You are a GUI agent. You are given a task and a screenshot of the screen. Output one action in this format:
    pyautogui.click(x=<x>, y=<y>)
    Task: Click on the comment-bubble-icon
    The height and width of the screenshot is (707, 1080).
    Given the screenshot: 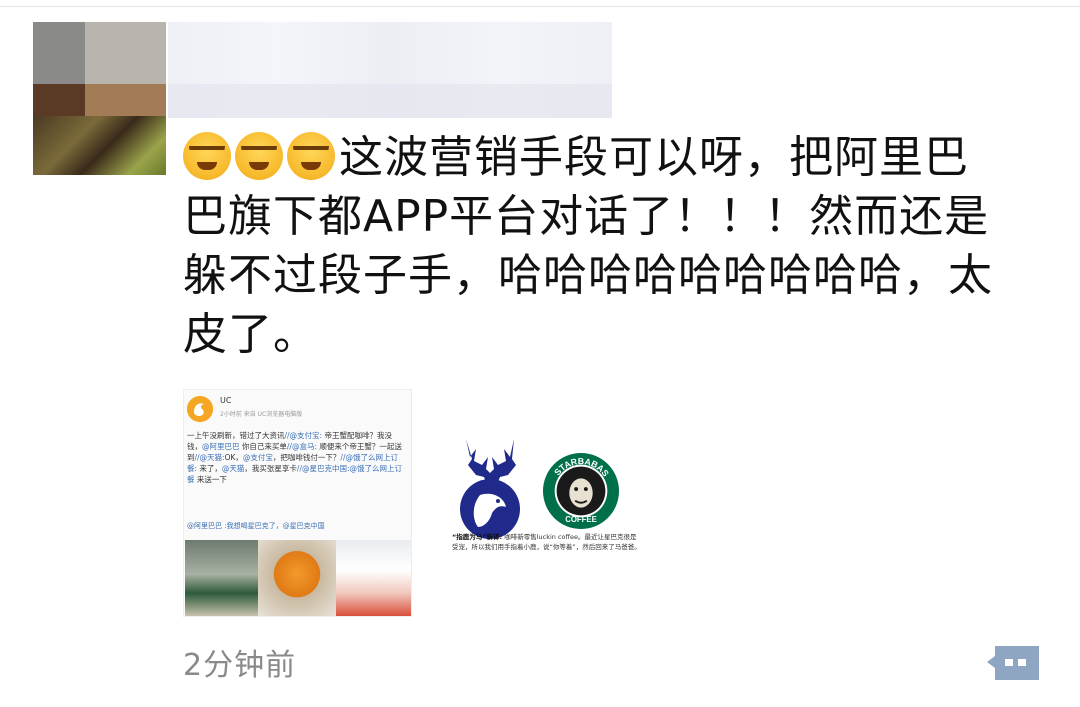 What is the action you would take?
    pyautogui.click(x=1013, y=663)
    